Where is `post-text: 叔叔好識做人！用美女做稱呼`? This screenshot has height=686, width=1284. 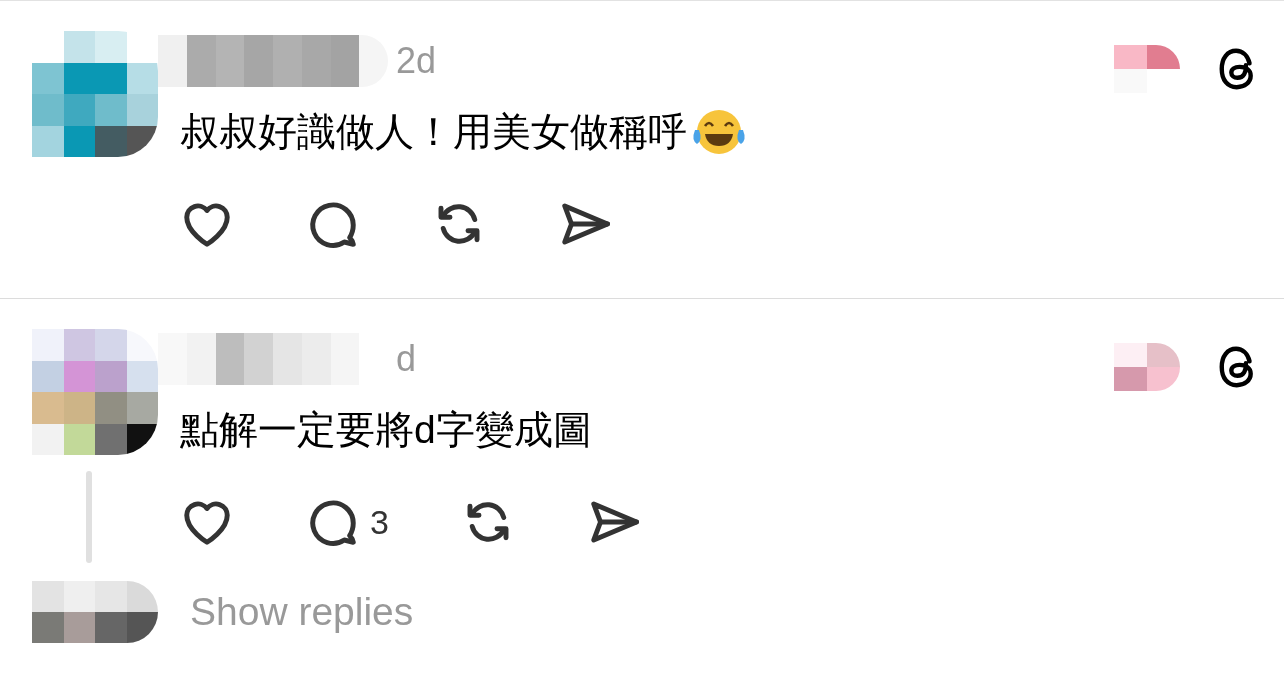
post-text: 叔叔好識做人！用美女做稱呼 is located at coordinates (433, 132).